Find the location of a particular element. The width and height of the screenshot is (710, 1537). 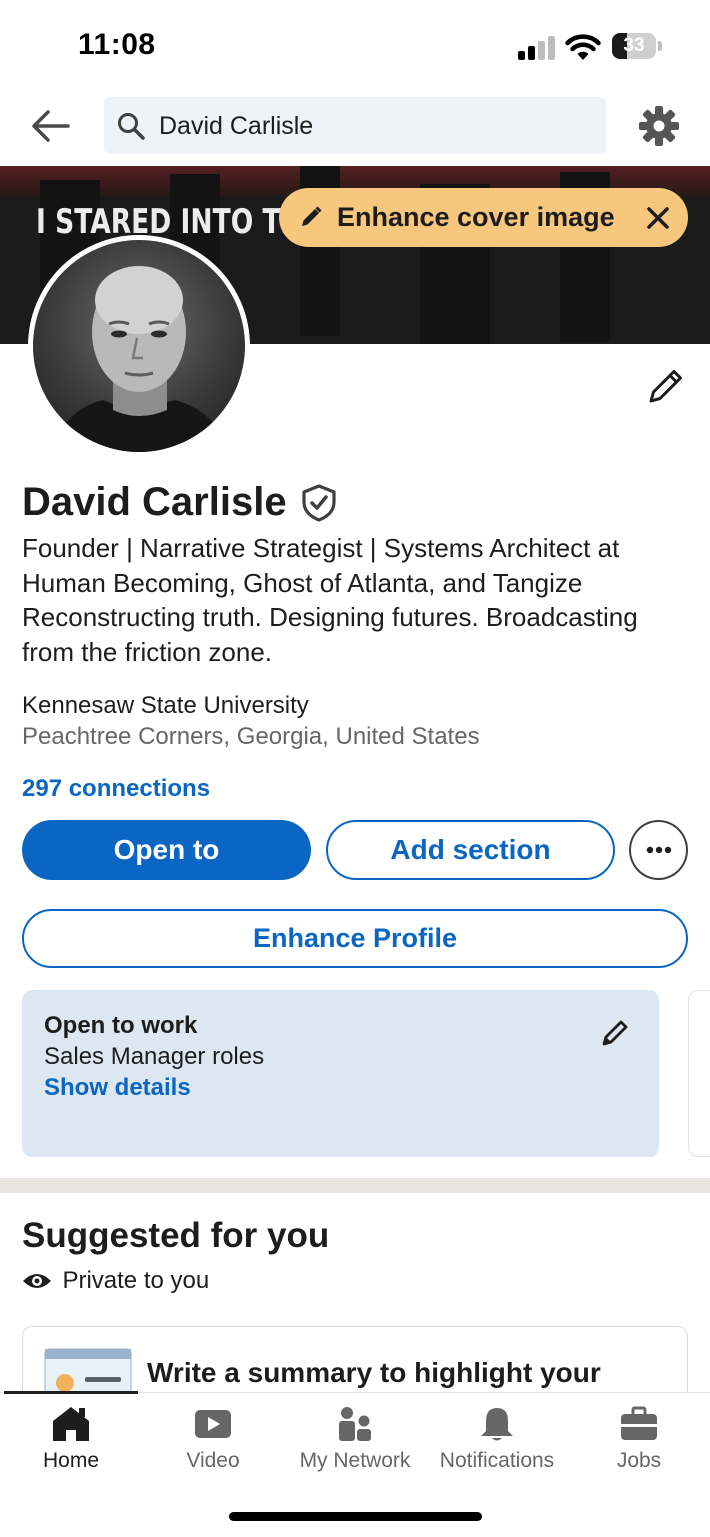

cellular-signal-icon is located at coordinates (537, 48).